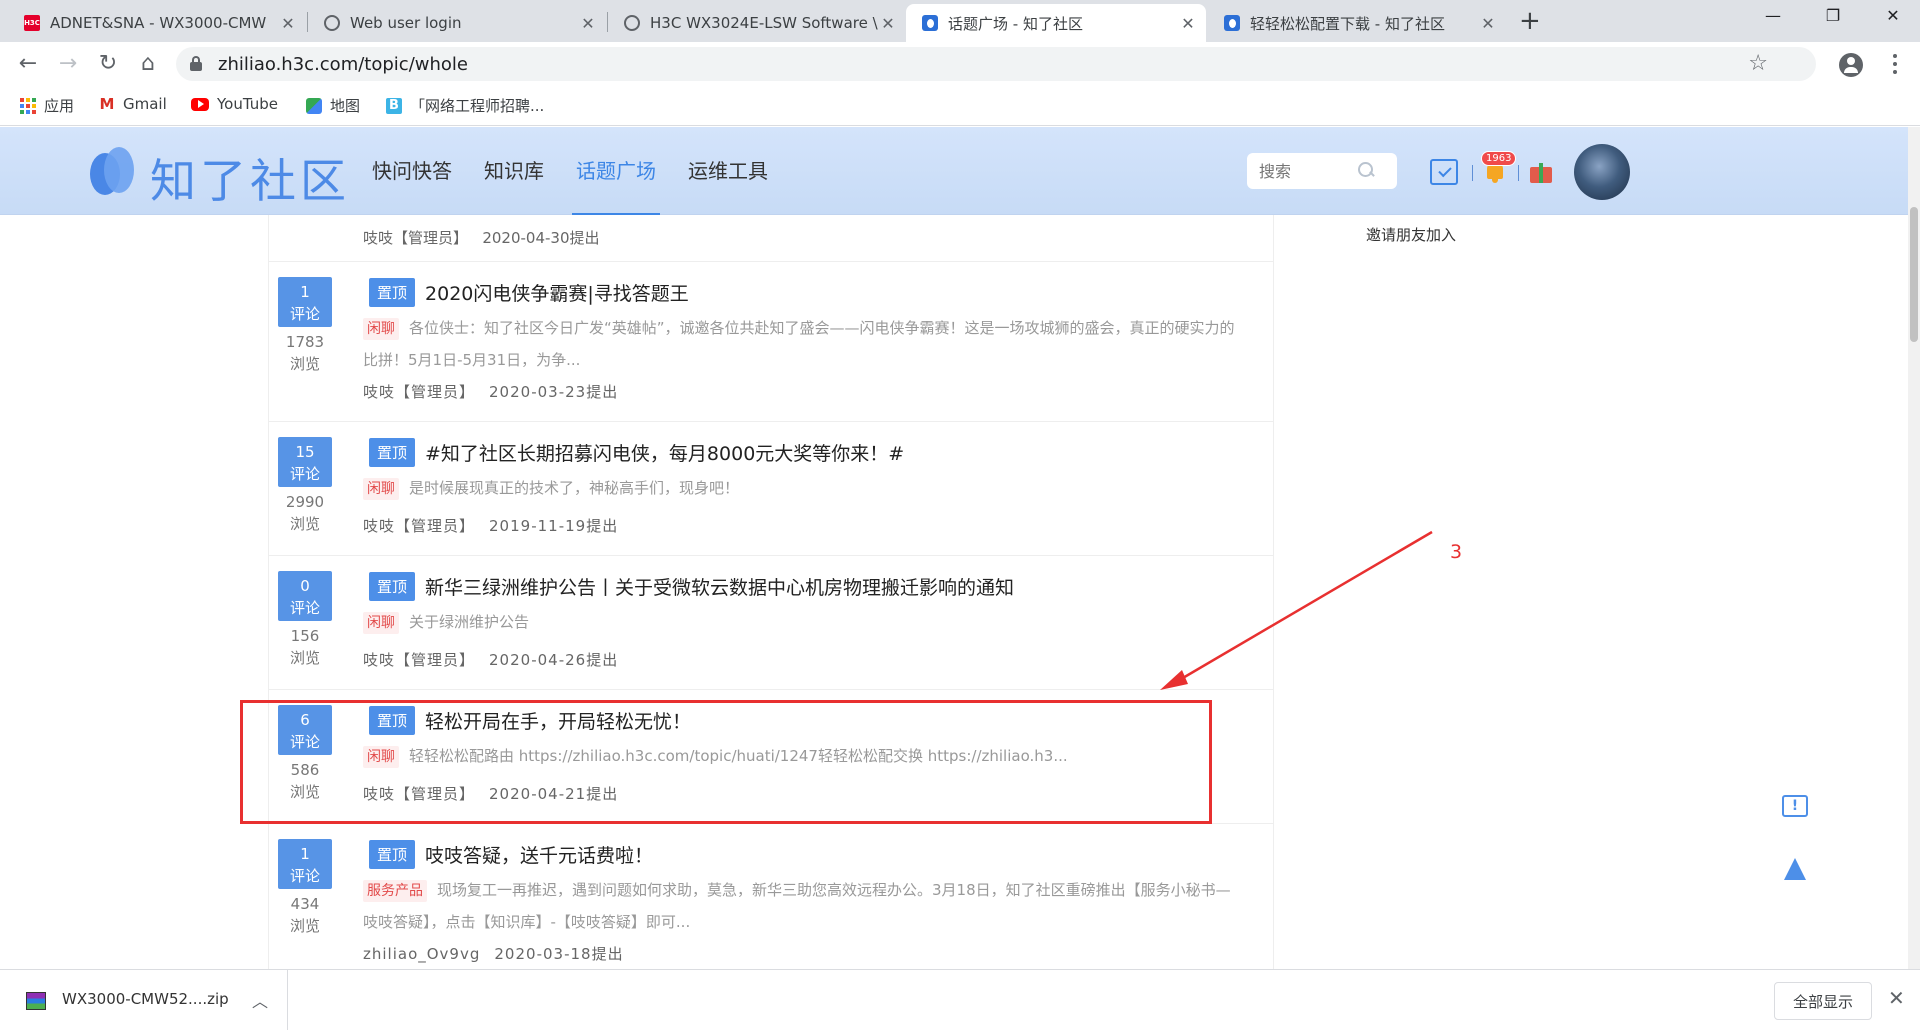  Describe the element at coordinates (305, 502) in the screenshot. I see `view-count: 2990` at that location.